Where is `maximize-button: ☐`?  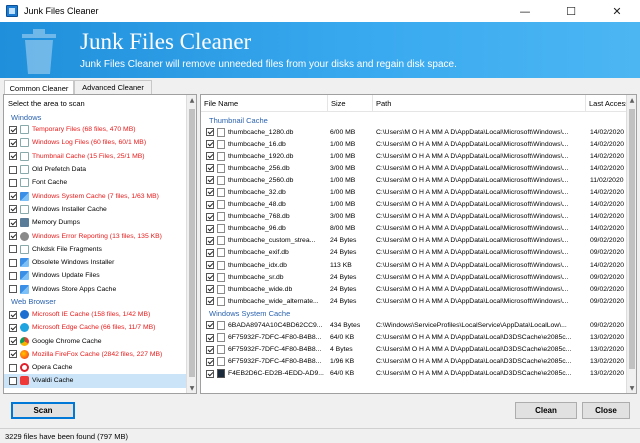 maximize-button: ☐ is located at coordinates (571, 11).